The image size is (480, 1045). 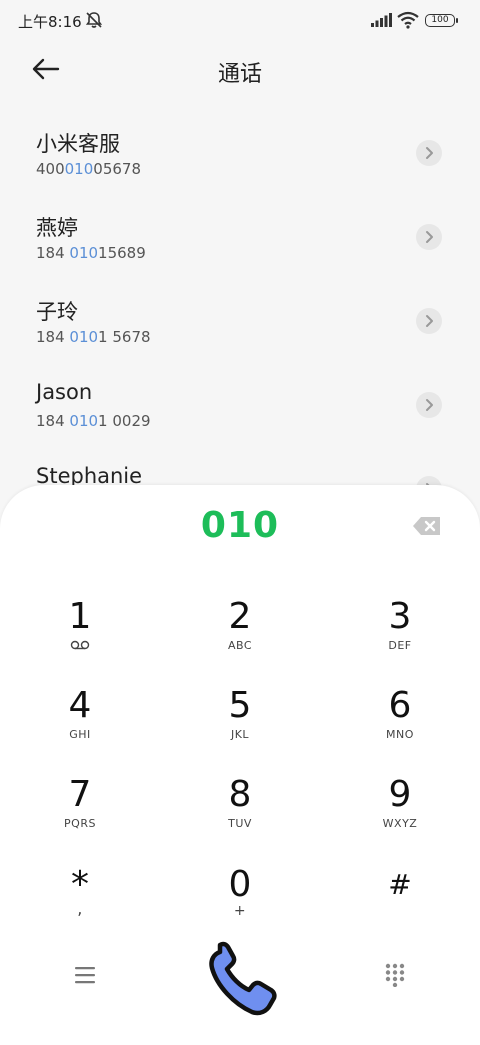 I want to click on wifi-icon, so click(x=408, y=20).